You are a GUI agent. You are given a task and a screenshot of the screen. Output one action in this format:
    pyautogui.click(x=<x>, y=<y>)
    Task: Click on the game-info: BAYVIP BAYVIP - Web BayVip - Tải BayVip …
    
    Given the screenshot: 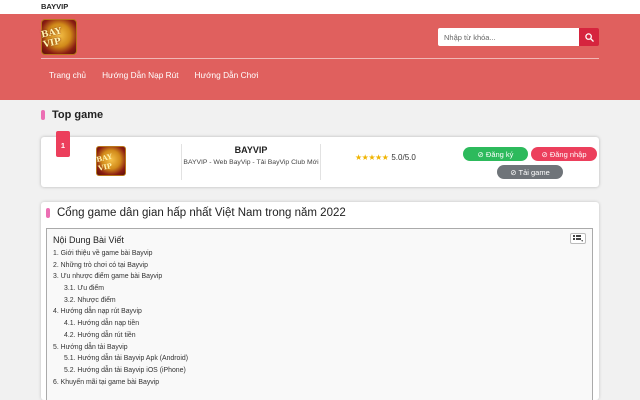 What is the action you would take?
    pyautogui.click(x=251, y=162)
    